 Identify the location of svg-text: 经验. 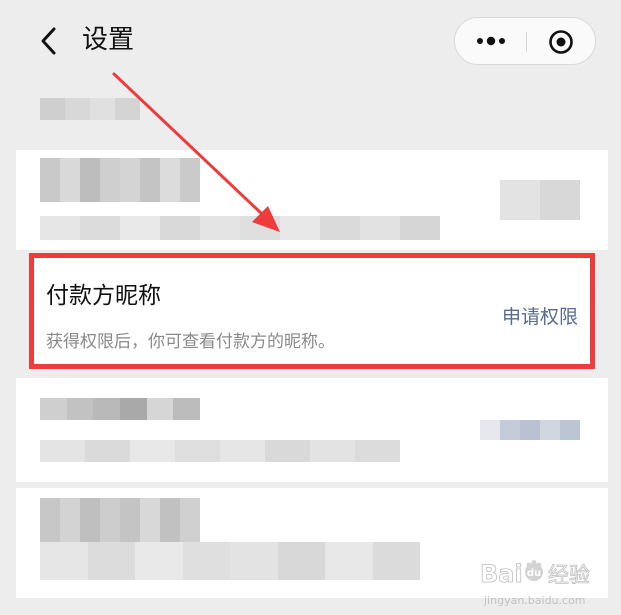
(569, 575).